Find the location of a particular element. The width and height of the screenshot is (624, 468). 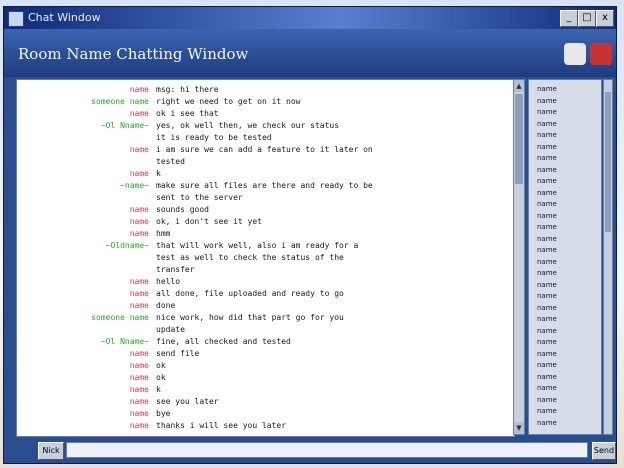

message-input is located at coordinates (327, 450).